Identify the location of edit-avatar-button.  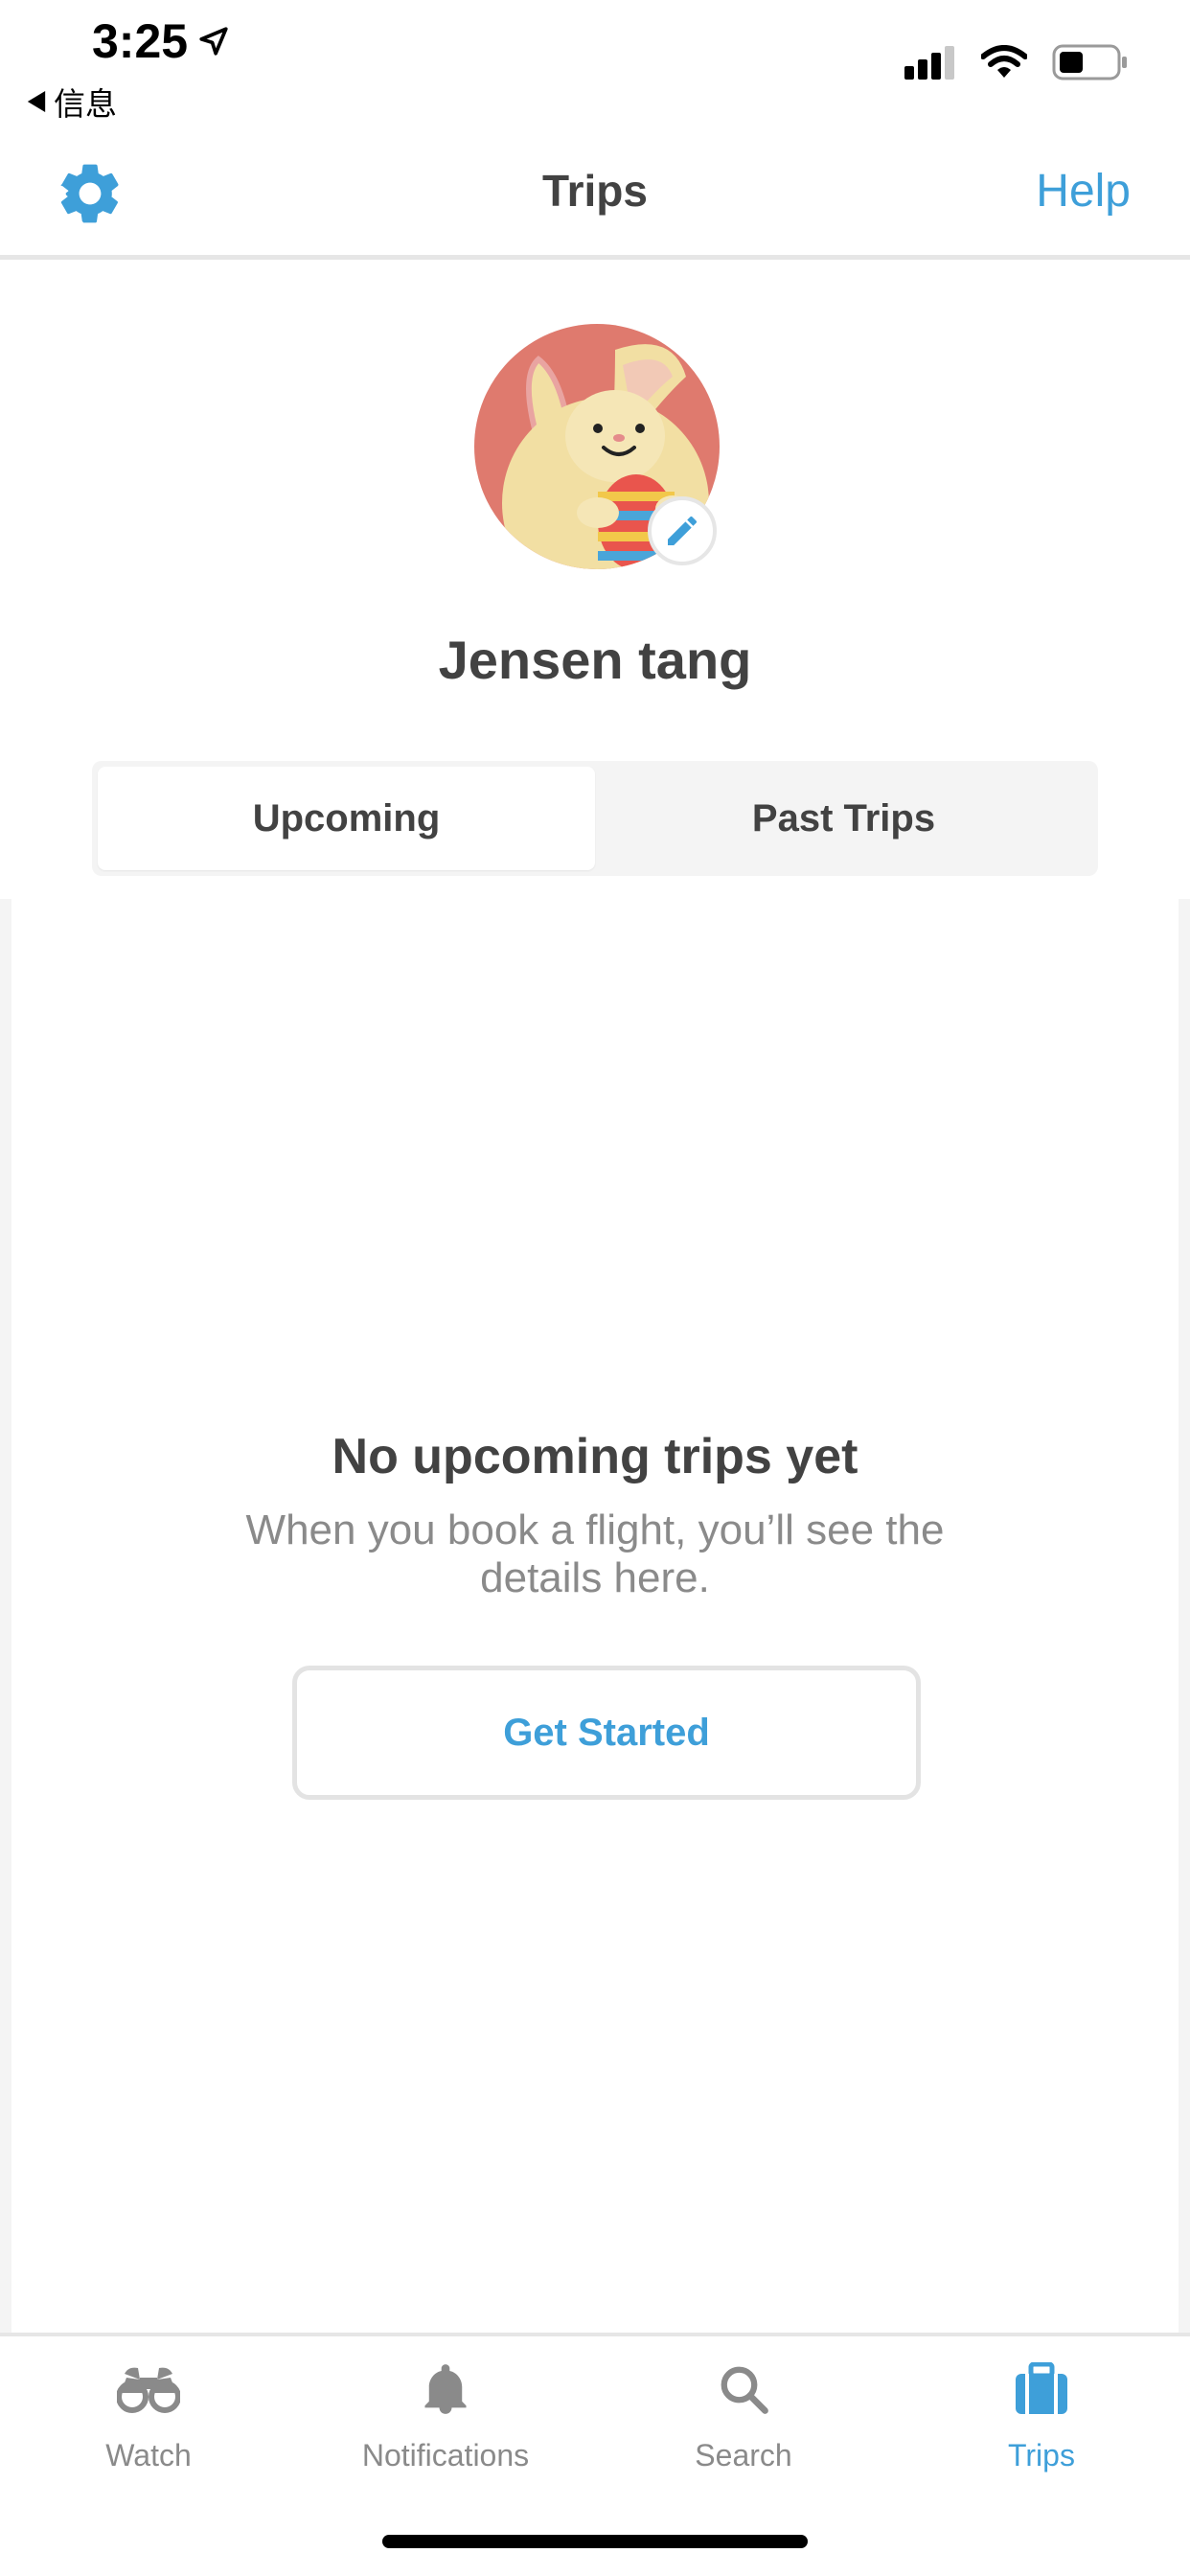
(683, 530).